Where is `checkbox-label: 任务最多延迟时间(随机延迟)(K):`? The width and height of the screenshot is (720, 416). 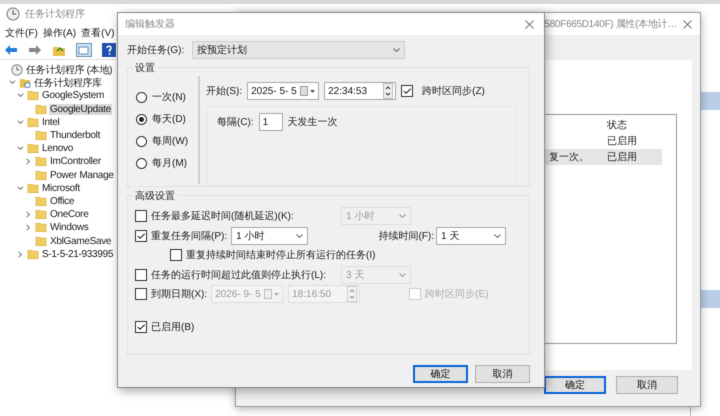 checkbox-label: 任务最多延迟时间(随机延迟)(K): is located at coordinates (223, 216).